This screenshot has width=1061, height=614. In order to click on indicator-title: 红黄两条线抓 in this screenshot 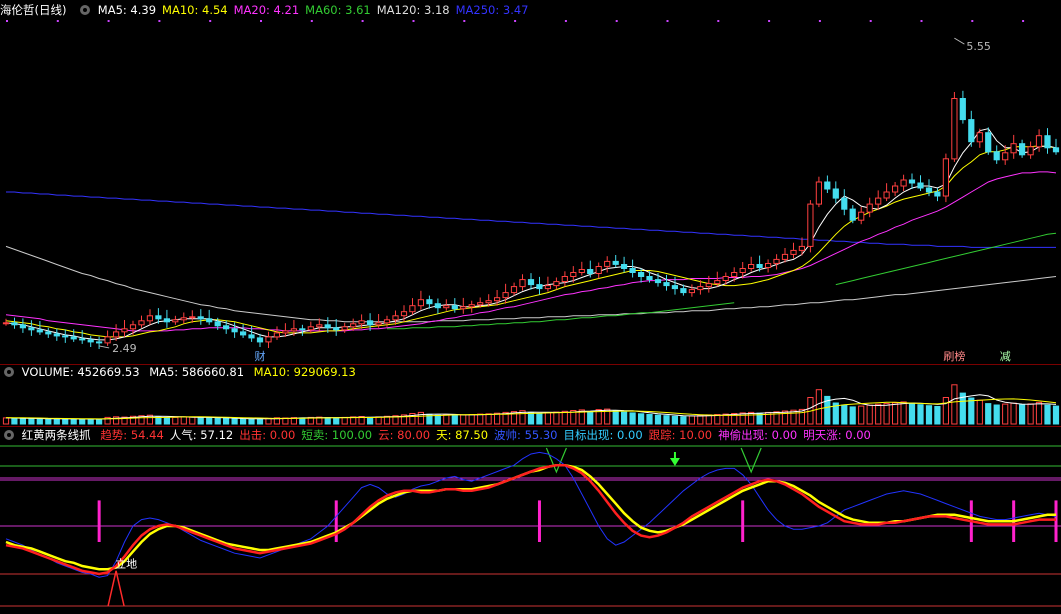, I will do `click(56, 435)`.